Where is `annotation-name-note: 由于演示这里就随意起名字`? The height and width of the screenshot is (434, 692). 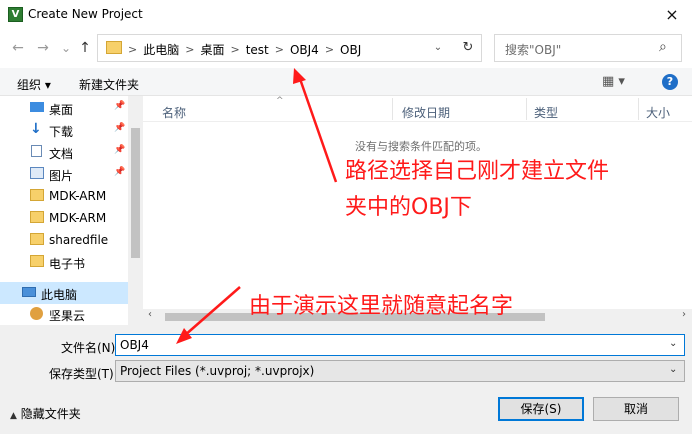
annotation-name-note: 由于演示这里就随意起名字 is located at coordinates (381, 306).